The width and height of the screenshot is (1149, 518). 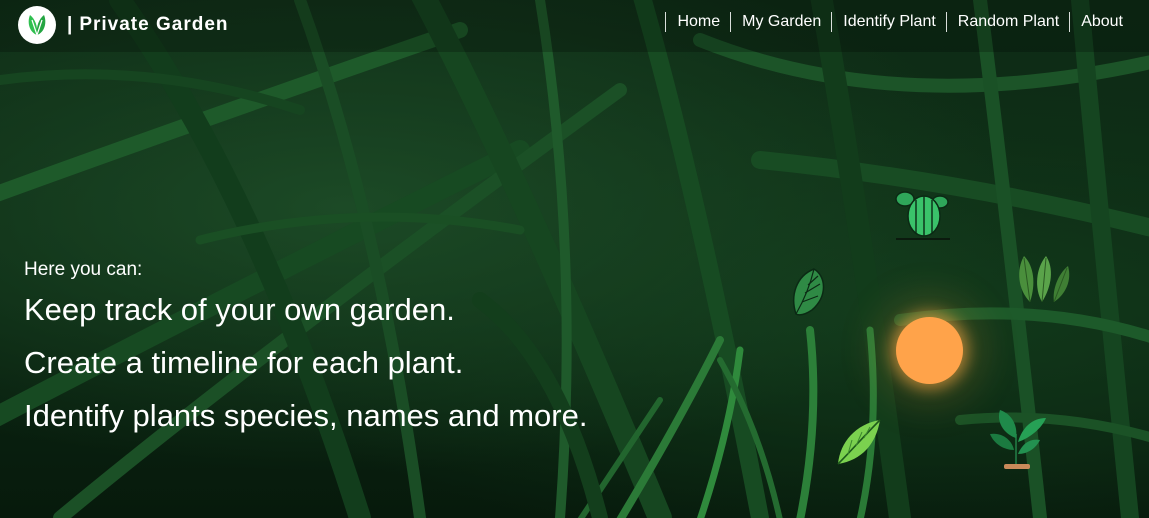 I want to click on green-leaf-icon, so click(x=859, y=442).